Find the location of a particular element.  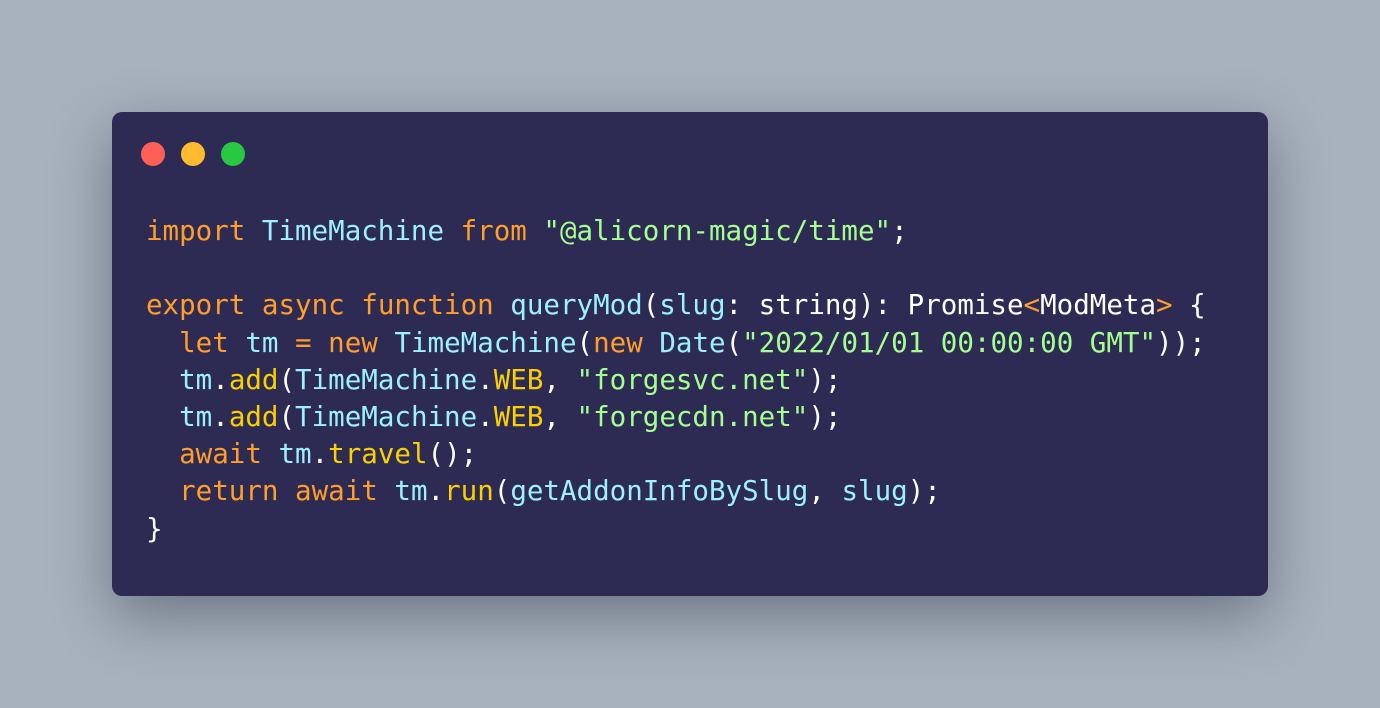

code-token: < is located at coordinates (1032, 305).